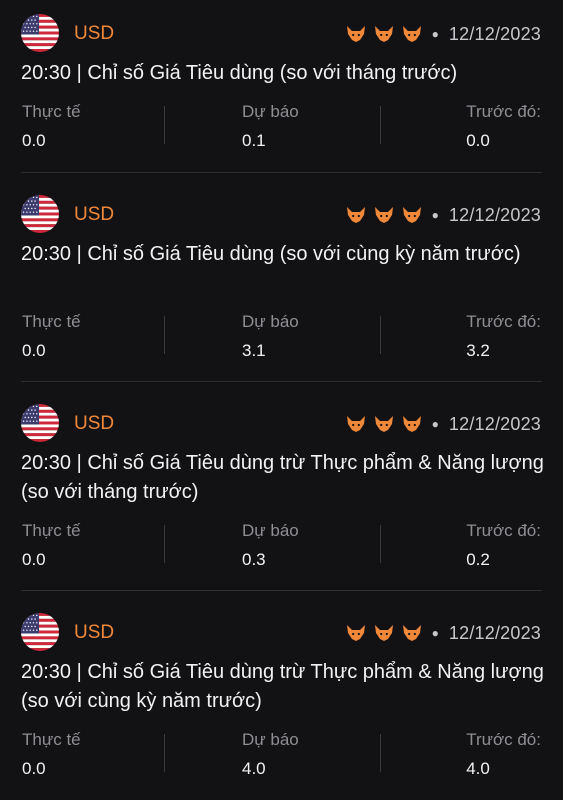 This screenshot has height=800, width=563. What do you see at coordinates (478, 350) in the screenshot?
I see `previous-value: 3.2` at bounding box center [478, 350].